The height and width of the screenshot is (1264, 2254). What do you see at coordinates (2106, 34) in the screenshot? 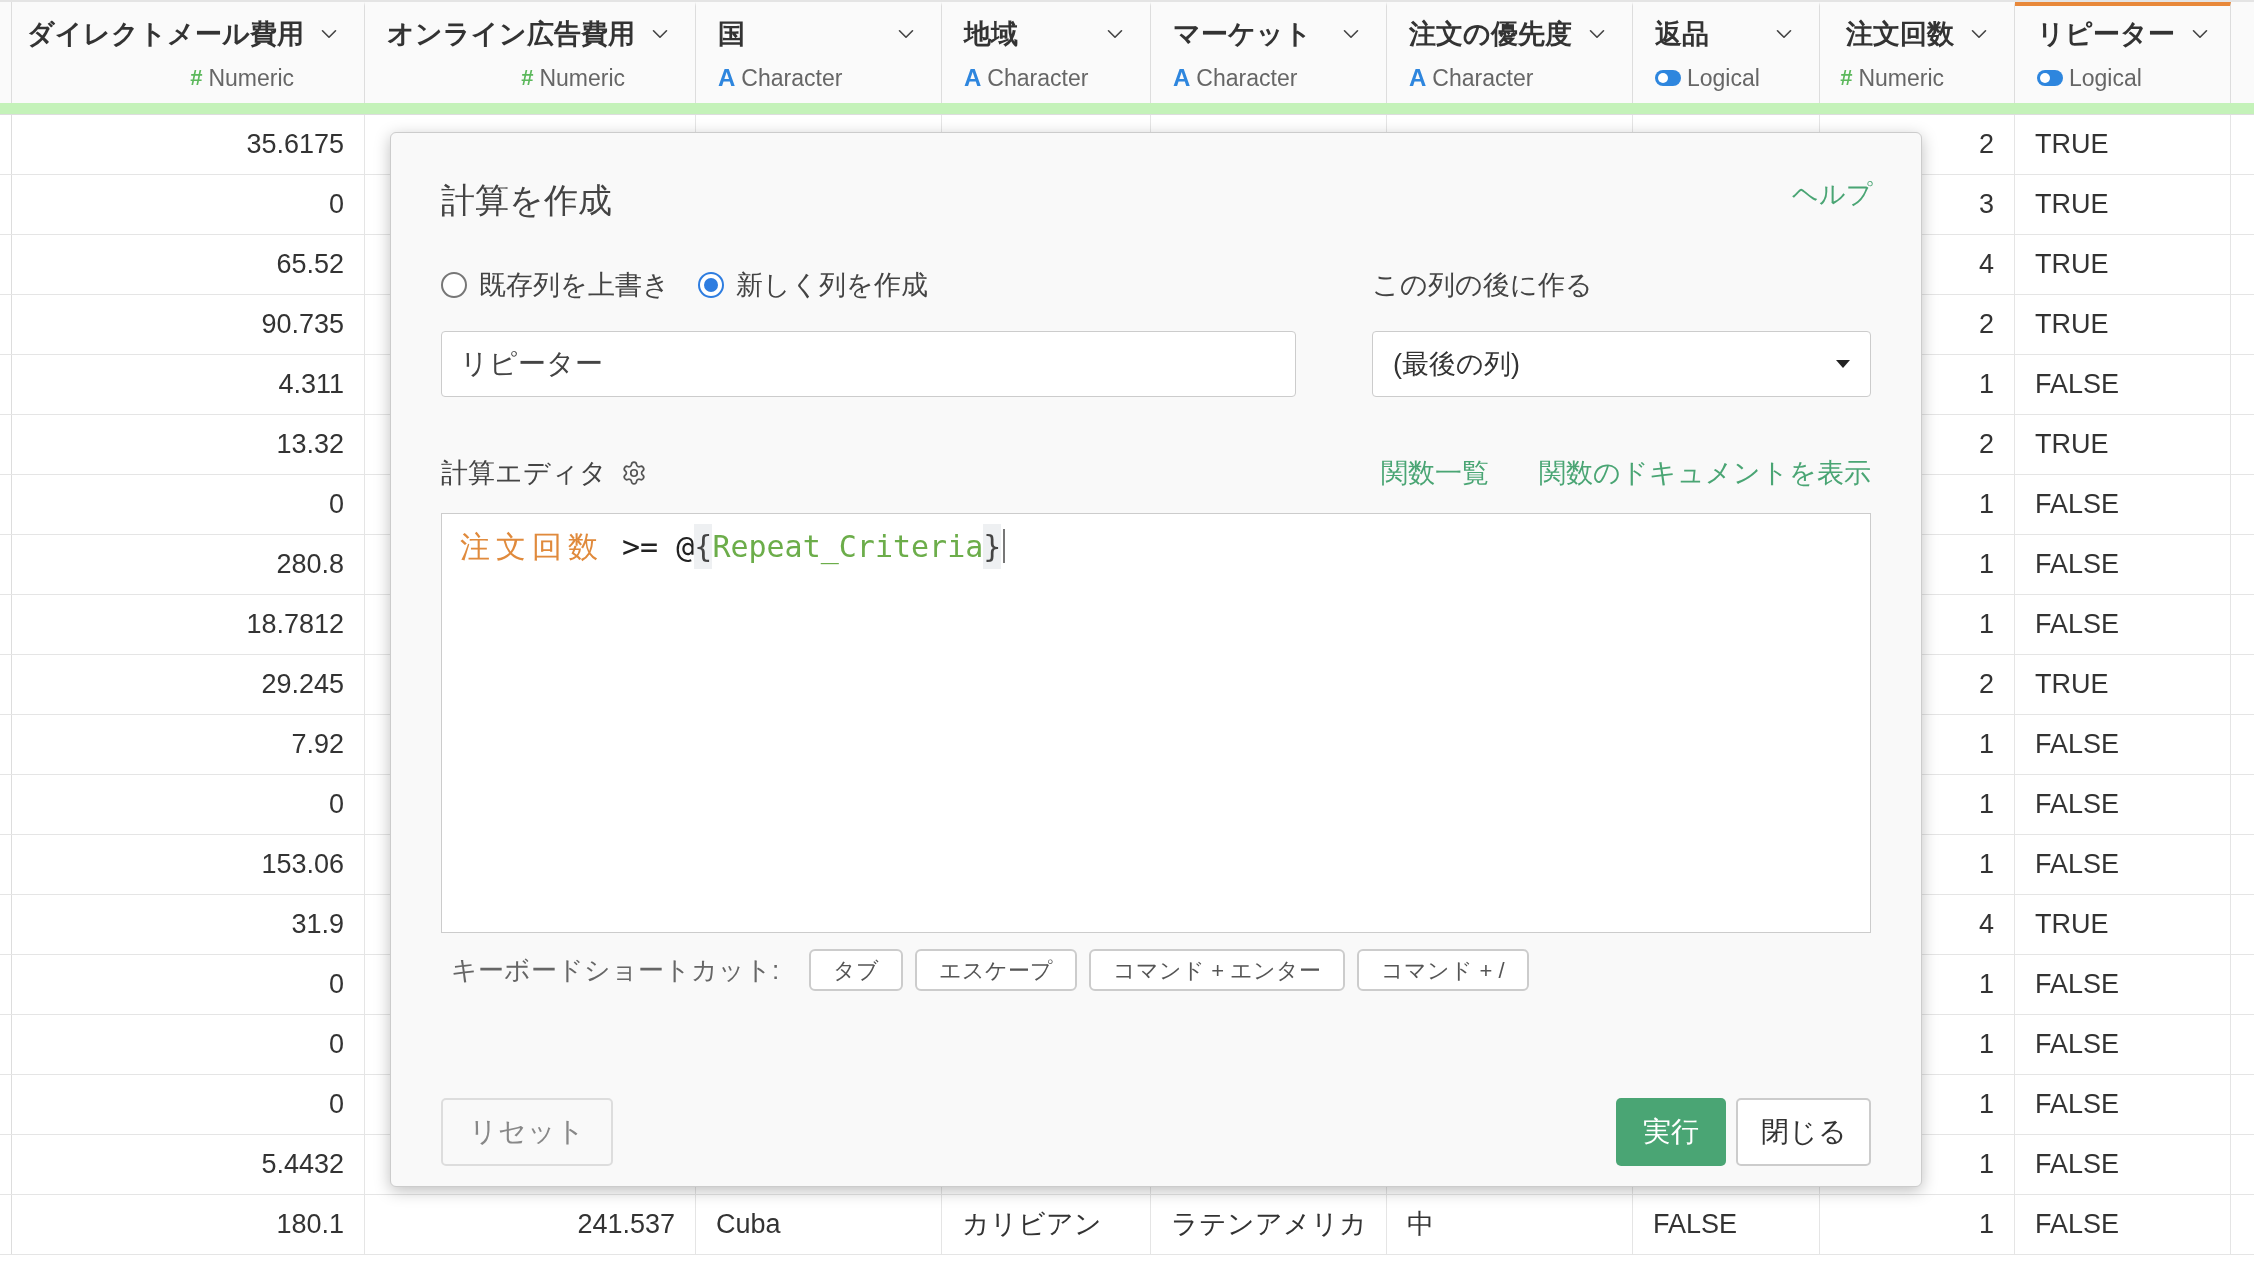
I see `column-name: リピーター` at bounding box center [2106, 34].